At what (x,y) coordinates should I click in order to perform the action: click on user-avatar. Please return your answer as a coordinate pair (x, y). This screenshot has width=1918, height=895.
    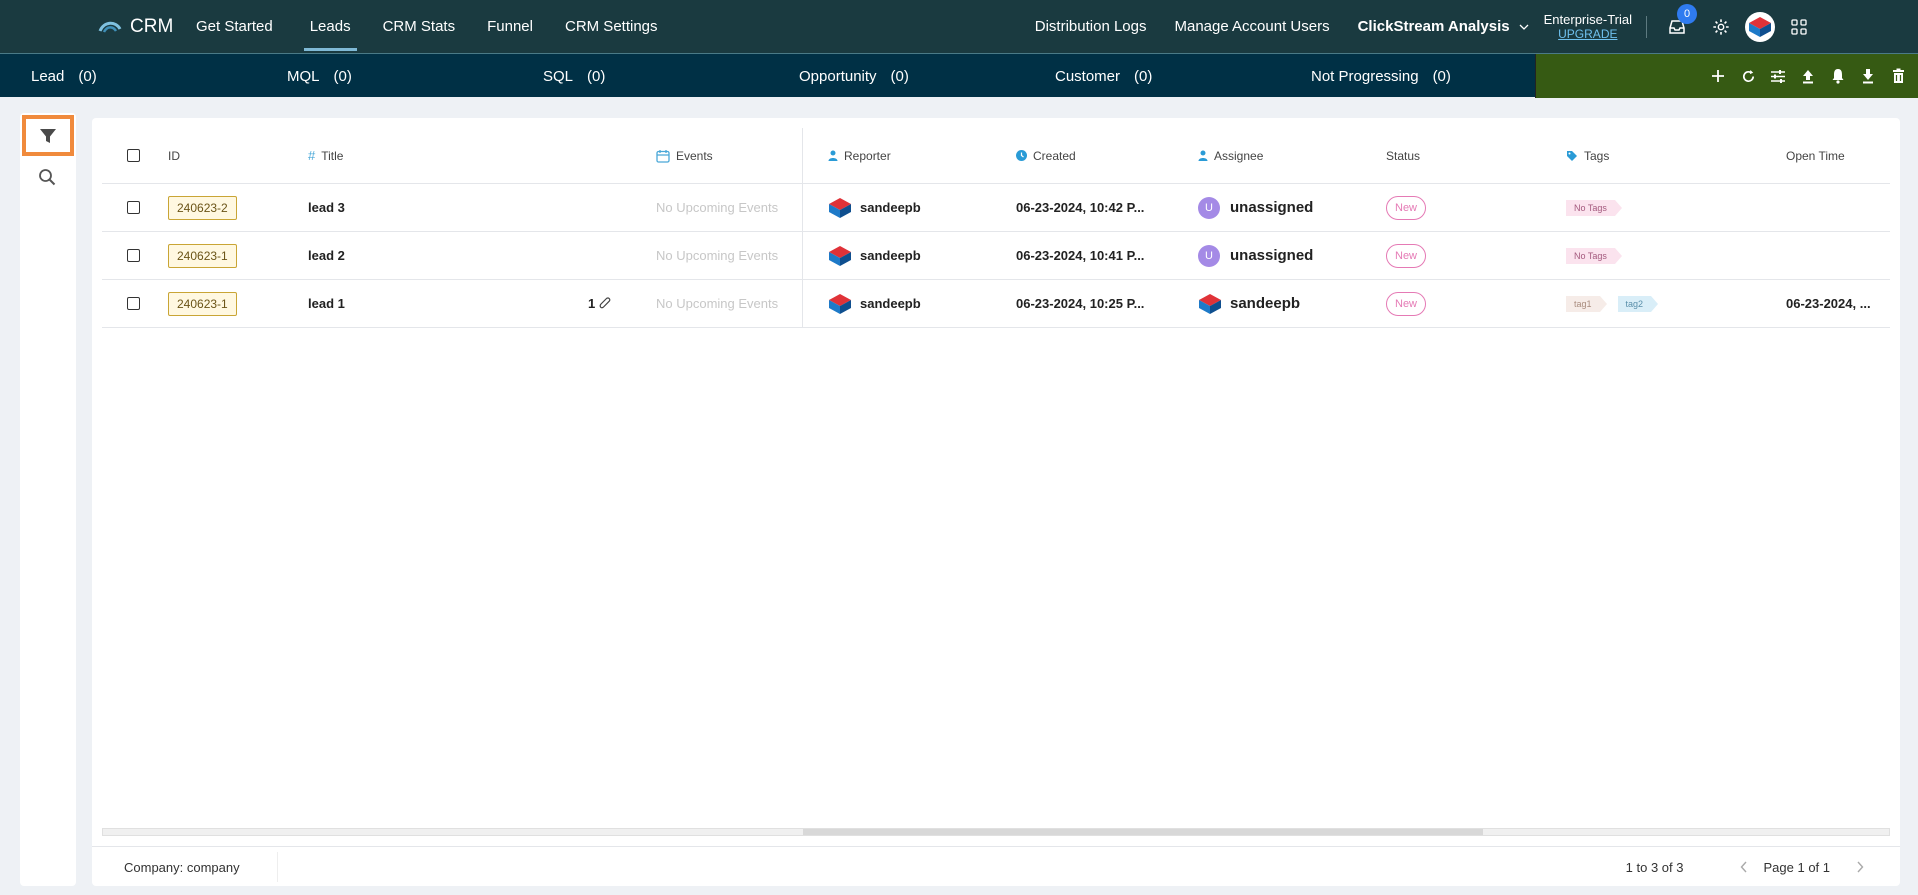
    Looking at the image, I should click on (1760, 26).